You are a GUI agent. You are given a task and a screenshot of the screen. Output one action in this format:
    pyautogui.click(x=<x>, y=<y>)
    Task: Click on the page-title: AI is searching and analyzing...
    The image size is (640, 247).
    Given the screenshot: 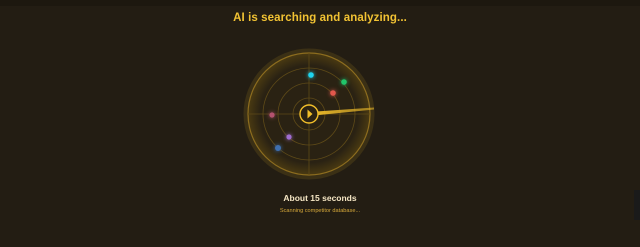 What is the action you would take?
    pyautogui.click(x=320, y=18)
    